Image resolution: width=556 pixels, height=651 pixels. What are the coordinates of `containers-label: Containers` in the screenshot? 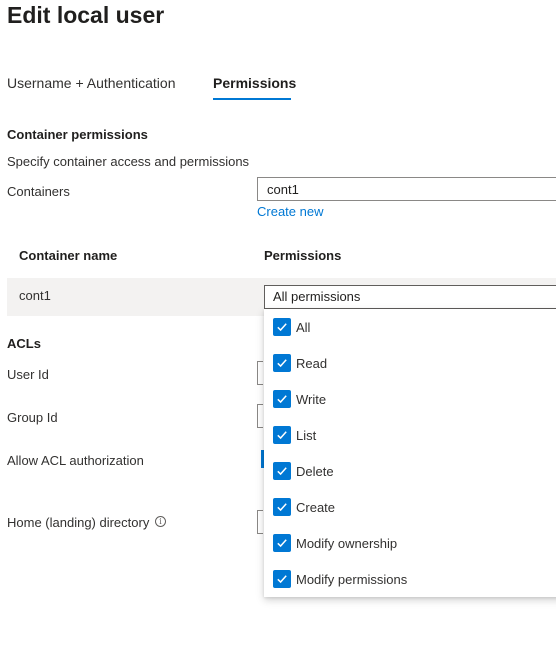 It's located at (38, 191).